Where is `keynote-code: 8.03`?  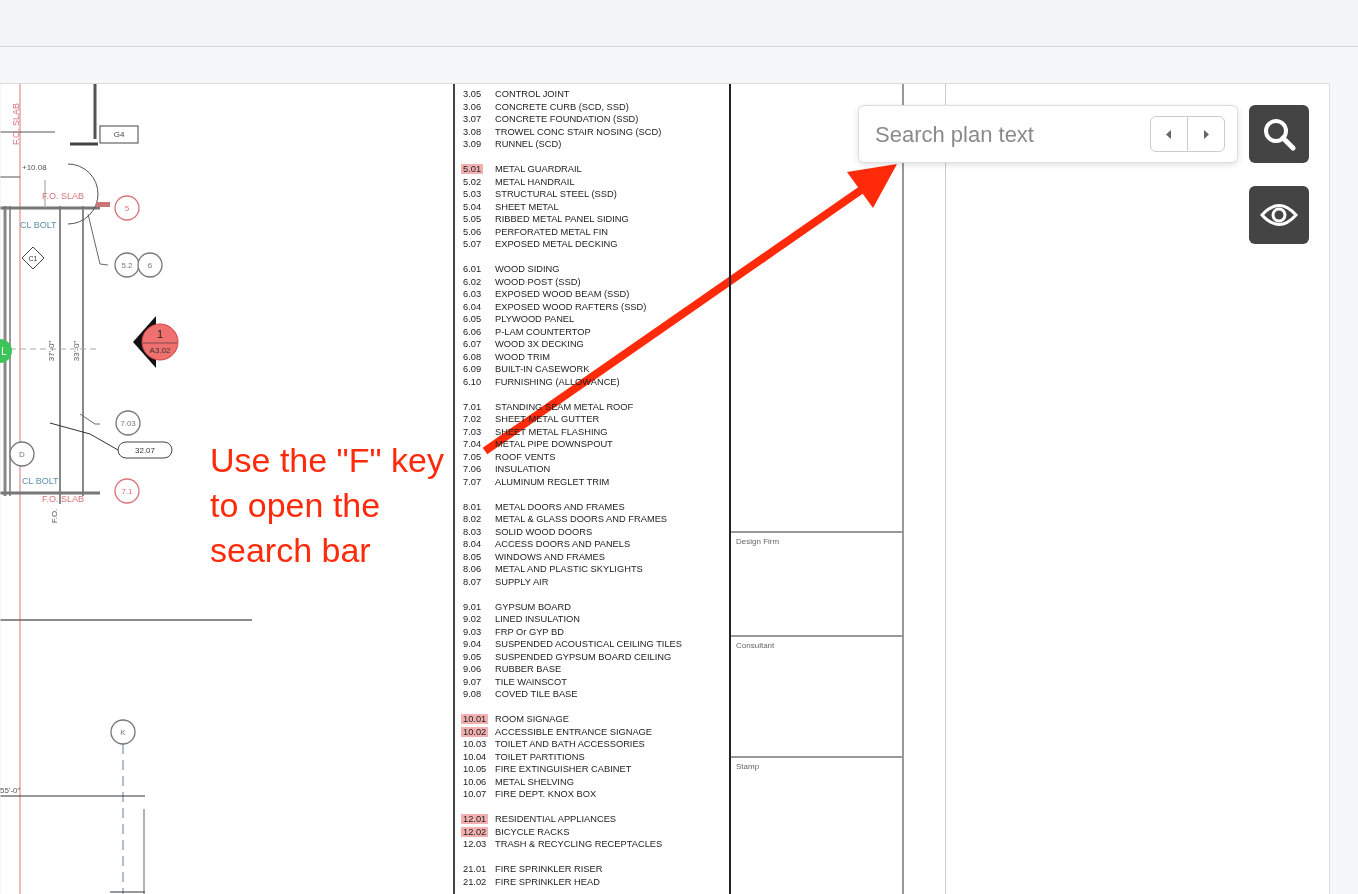 keynote-code: 8.03 is located at coordinates (472, 531).